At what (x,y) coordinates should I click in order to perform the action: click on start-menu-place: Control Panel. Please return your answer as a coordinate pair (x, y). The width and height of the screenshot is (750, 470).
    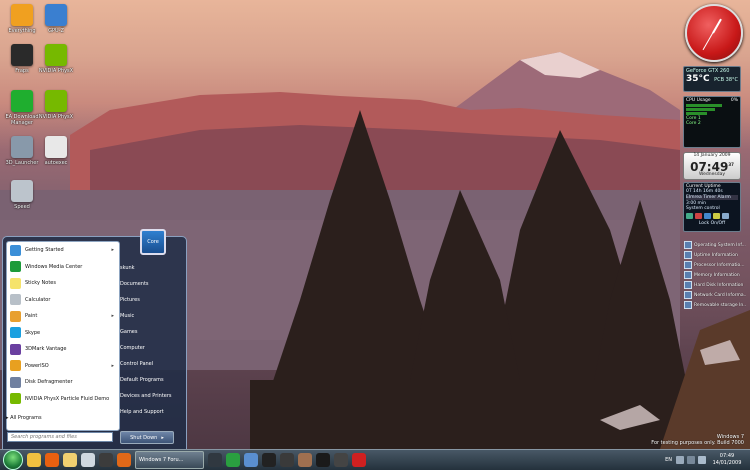
    Looking at the image, I should click on (151, 364).